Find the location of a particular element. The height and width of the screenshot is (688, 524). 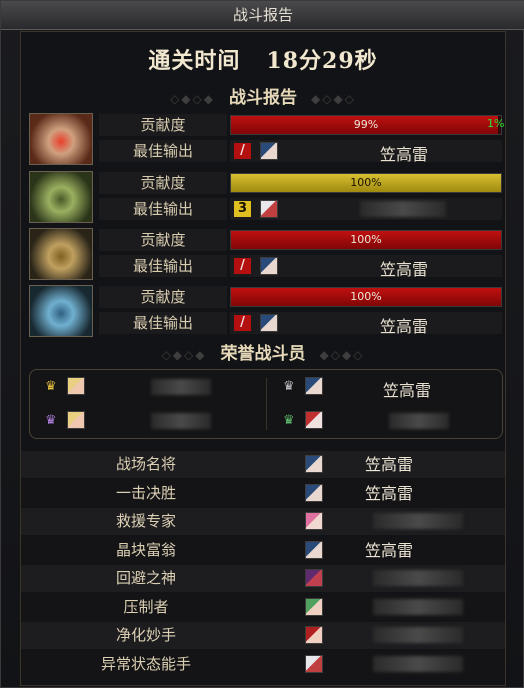

red-white-avatar-icon is located at coordinates (314, 420).